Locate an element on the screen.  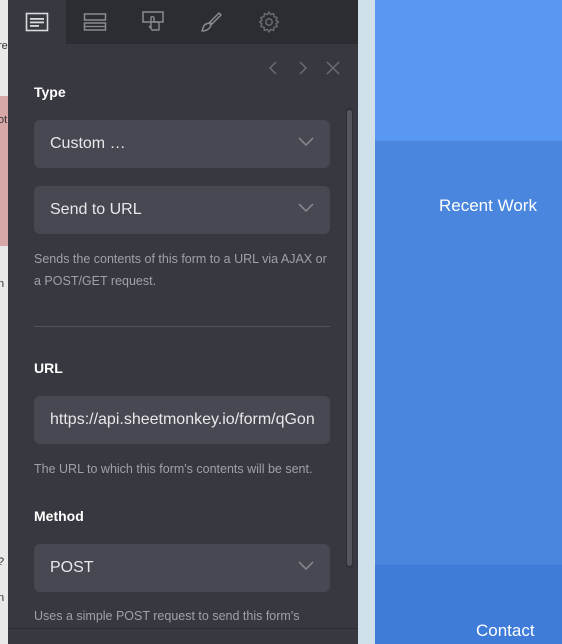
tab-style is located at coordinates (211, 22).